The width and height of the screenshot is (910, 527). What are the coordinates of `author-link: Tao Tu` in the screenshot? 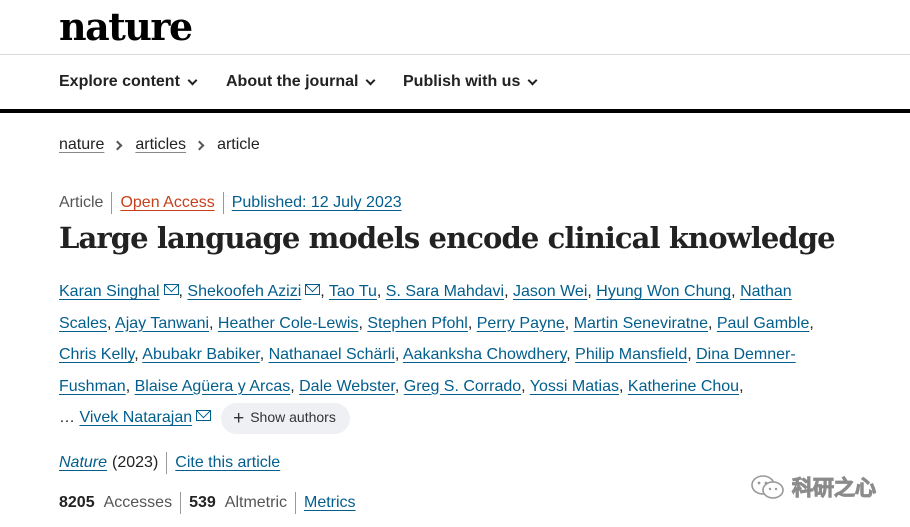 It's located at (353, 291).